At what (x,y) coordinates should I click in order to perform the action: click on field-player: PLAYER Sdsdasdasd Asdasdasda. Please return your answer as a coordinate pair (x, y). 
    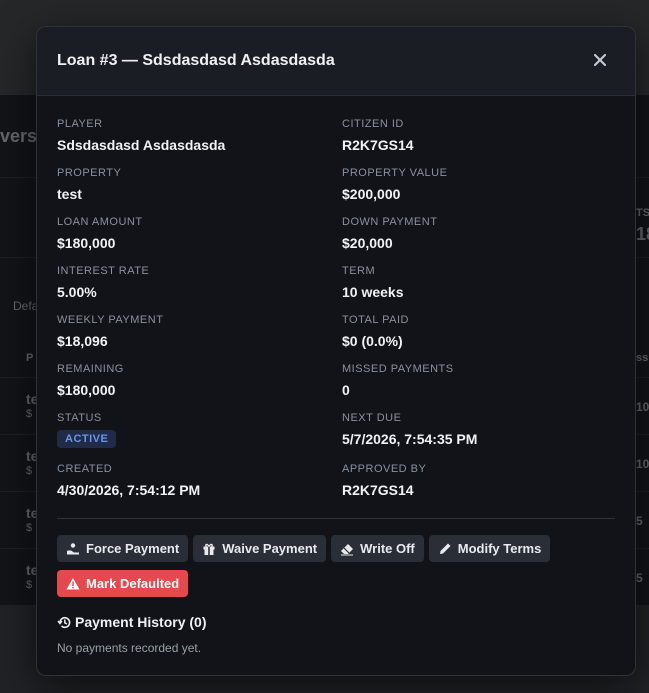
    Looking at the image, I should click on (199, 141).